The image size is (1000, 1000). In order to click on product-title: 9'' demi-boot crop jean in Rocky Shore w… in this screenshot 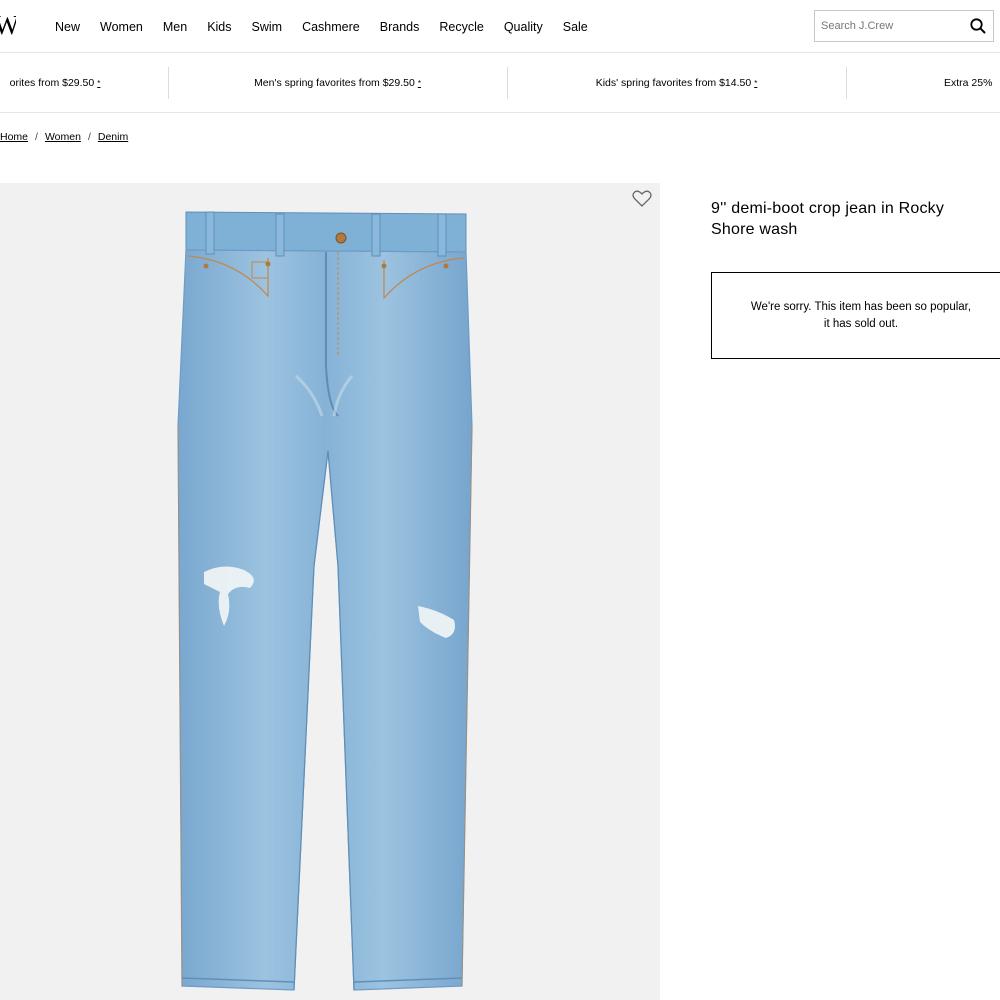, I will do `click(828, 219)`.